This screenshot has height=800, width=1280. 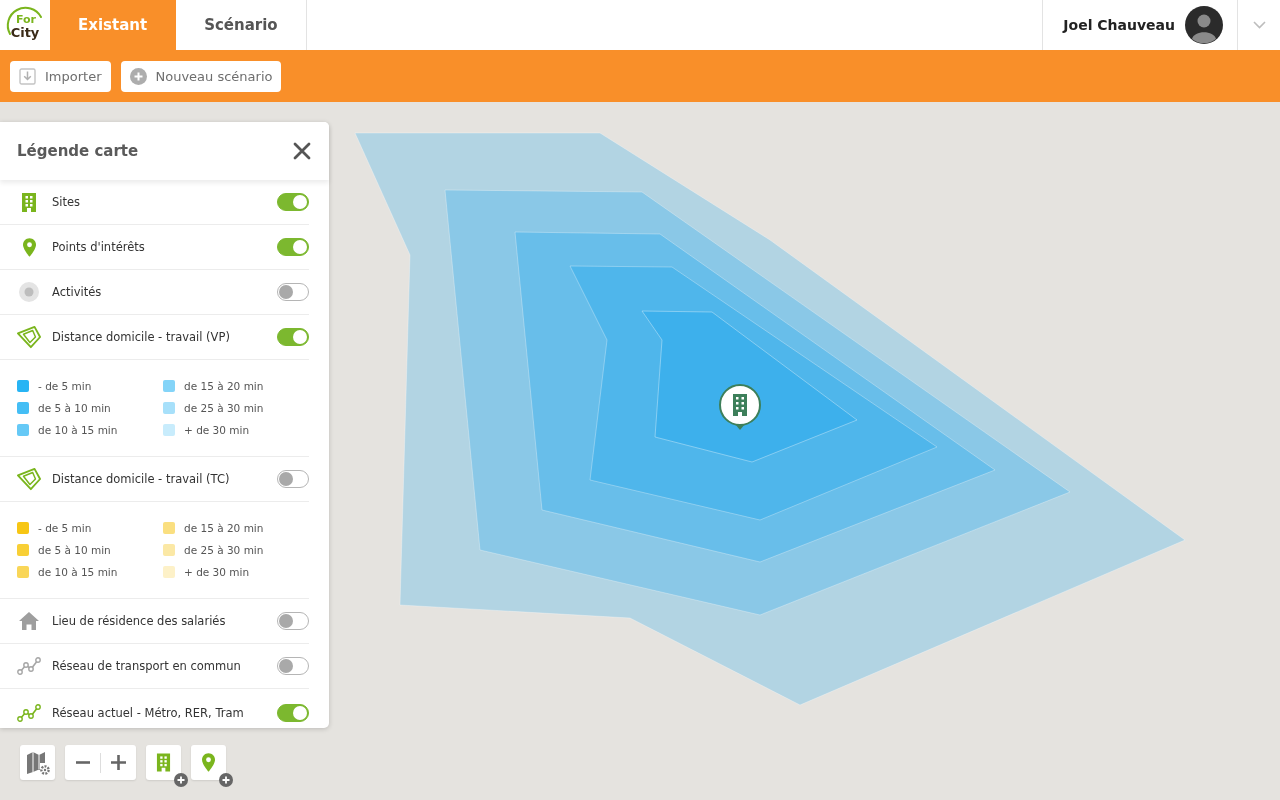 What do you see at coordinates (201, 76) in the screenshot?
I see `new-scenario-button: Nouveau scénario` at bounding box center [201, 76].